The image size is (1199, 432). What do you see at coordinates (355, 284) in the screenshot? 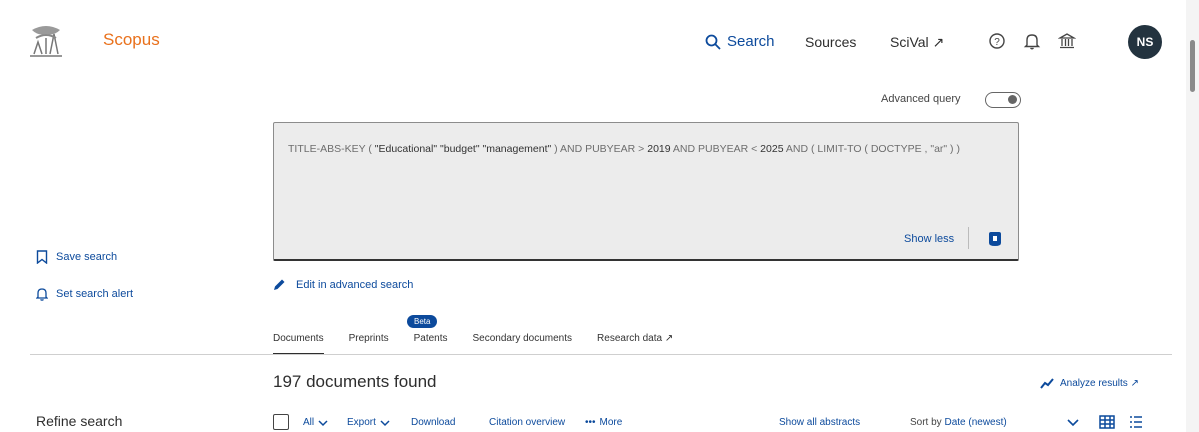
I see `edit-advanced-search-label: Edit in advanced search` at bounding box center [355, 284].